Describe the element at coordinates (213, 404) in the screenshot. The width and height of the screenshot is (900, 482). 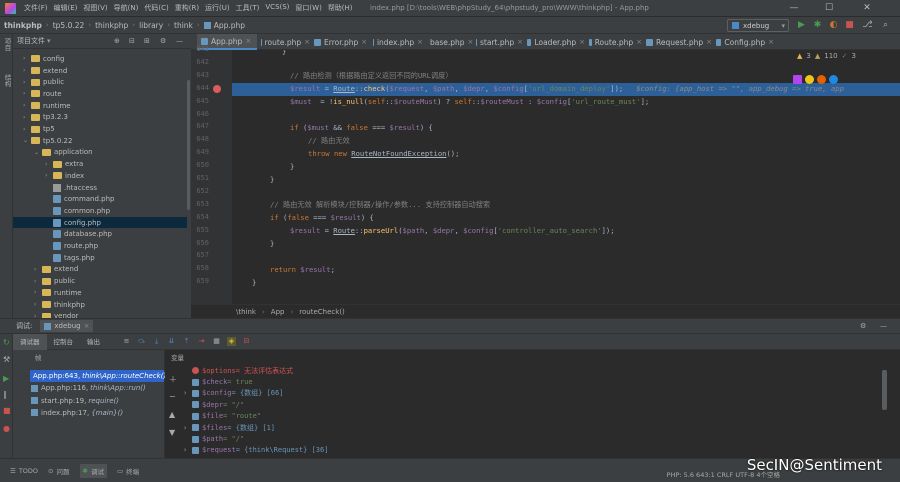
I see `variable-row: $depr = "/"` at that location.